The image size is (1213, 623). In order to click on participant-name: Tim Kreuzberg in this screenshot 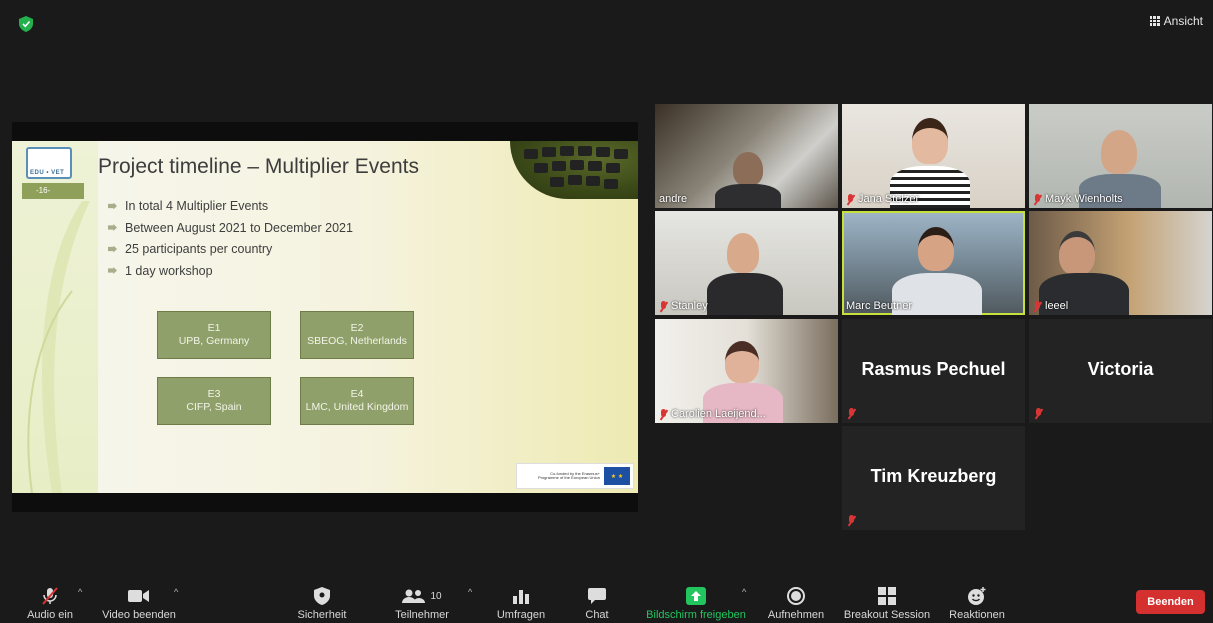, I will do `click(933, 476)`.